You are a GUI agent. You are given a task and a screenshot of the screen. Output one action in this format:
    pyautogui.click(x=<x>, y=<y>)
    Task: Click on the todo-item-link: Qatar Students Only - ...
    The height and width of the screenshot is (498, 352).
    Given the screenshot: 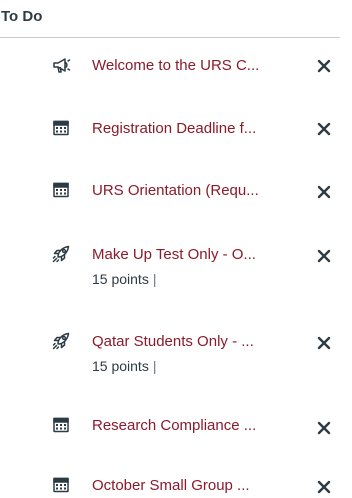 What is the action you would take?
    pyautogui.click(x=173, y=341)
    